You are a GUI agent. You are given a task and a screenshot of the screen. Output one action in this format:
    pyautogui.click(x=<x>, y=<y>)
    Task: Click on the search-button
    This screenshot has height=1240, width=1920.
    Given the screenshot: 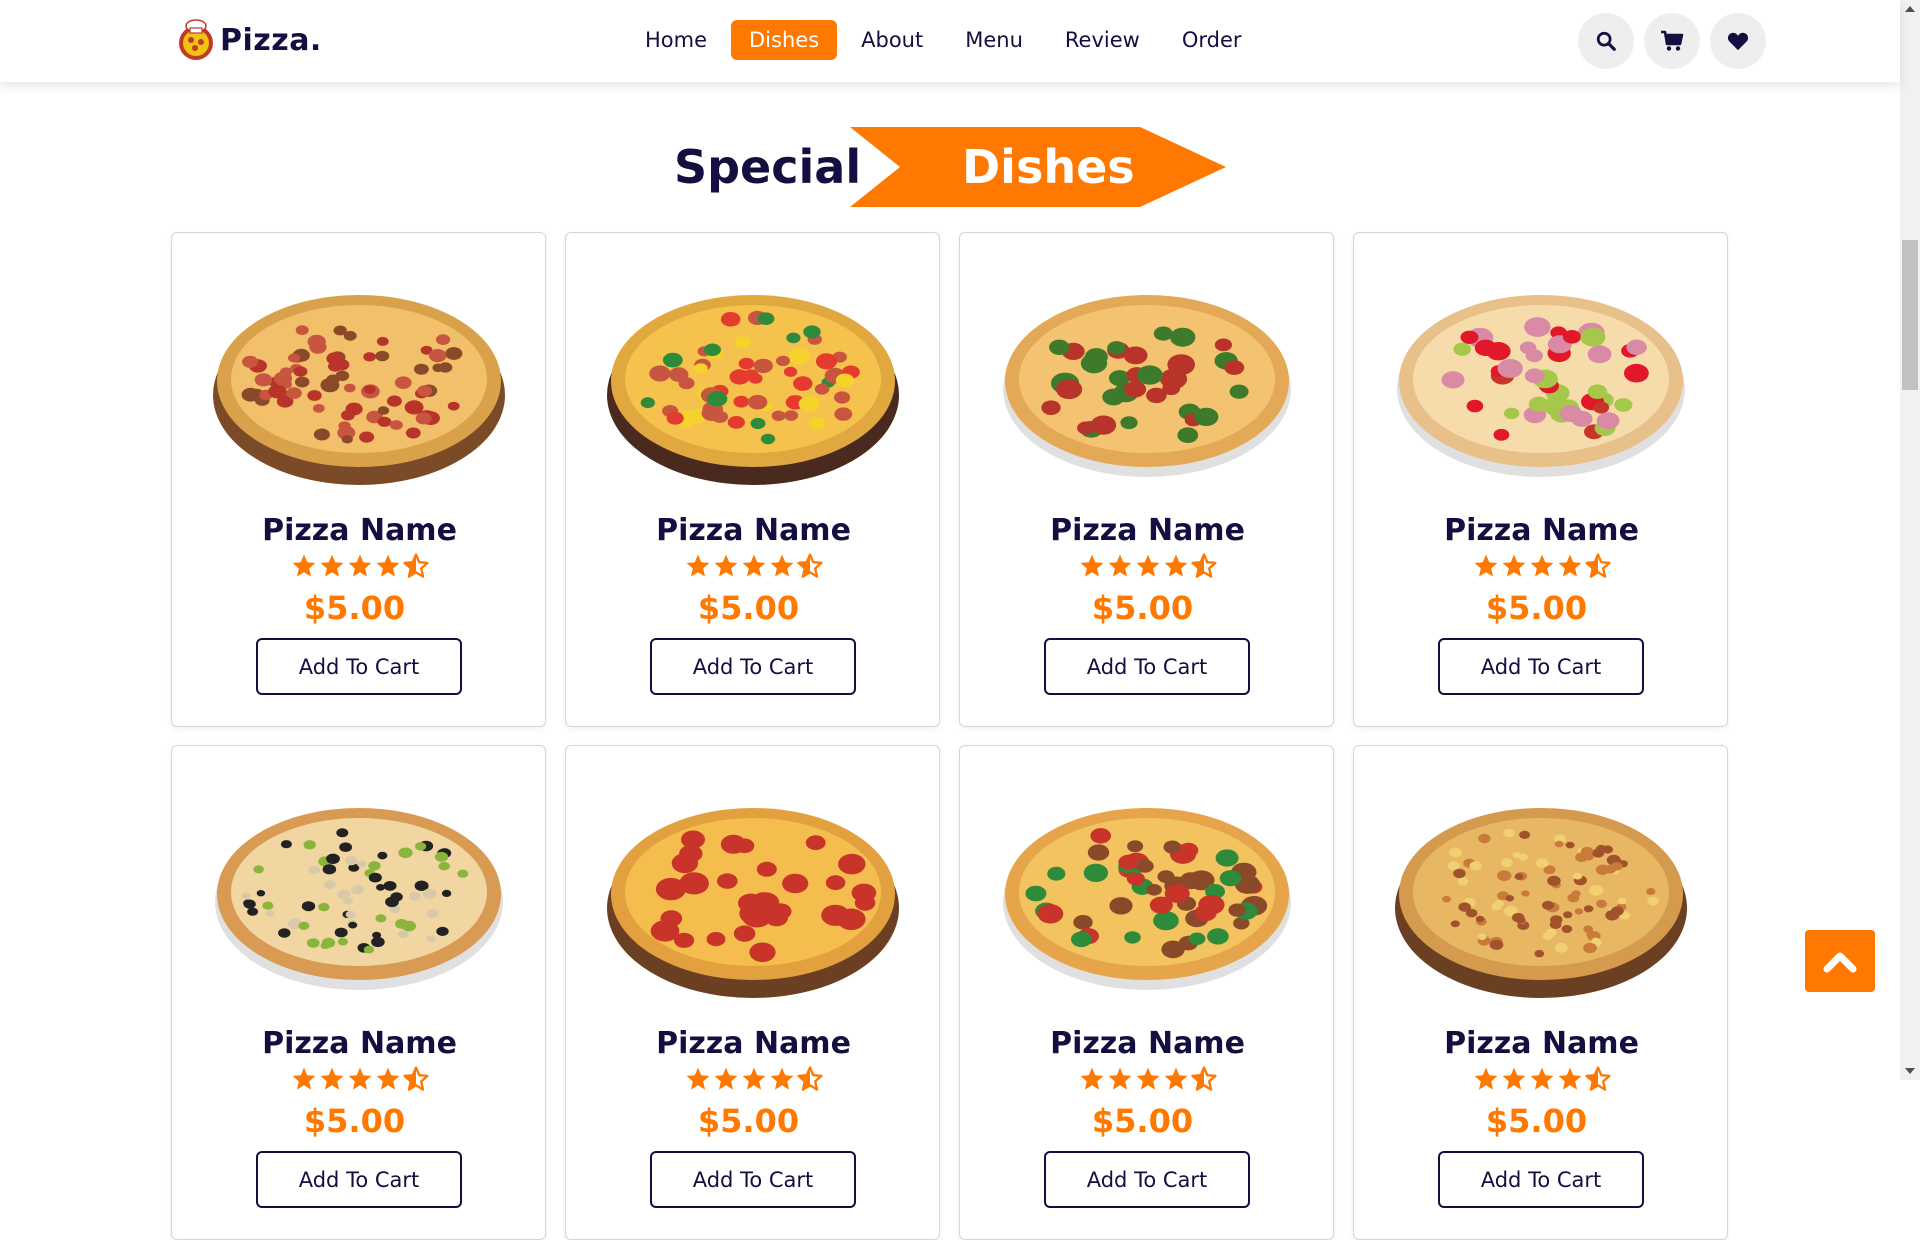 What is the action you would take?
    pyautogui.click(x=1606, y=41)
    